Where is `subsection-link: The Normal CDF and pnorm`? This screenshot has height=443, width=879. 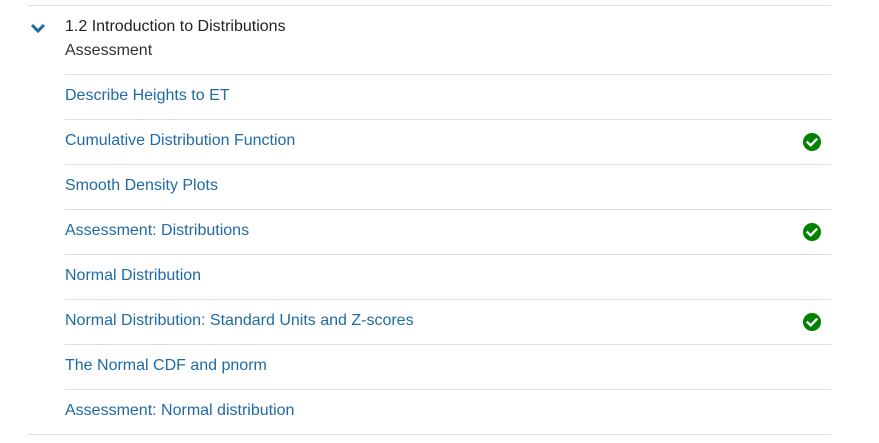 subsection-link: The Normal CDF and pnorm is located at coordinates (166, 366).